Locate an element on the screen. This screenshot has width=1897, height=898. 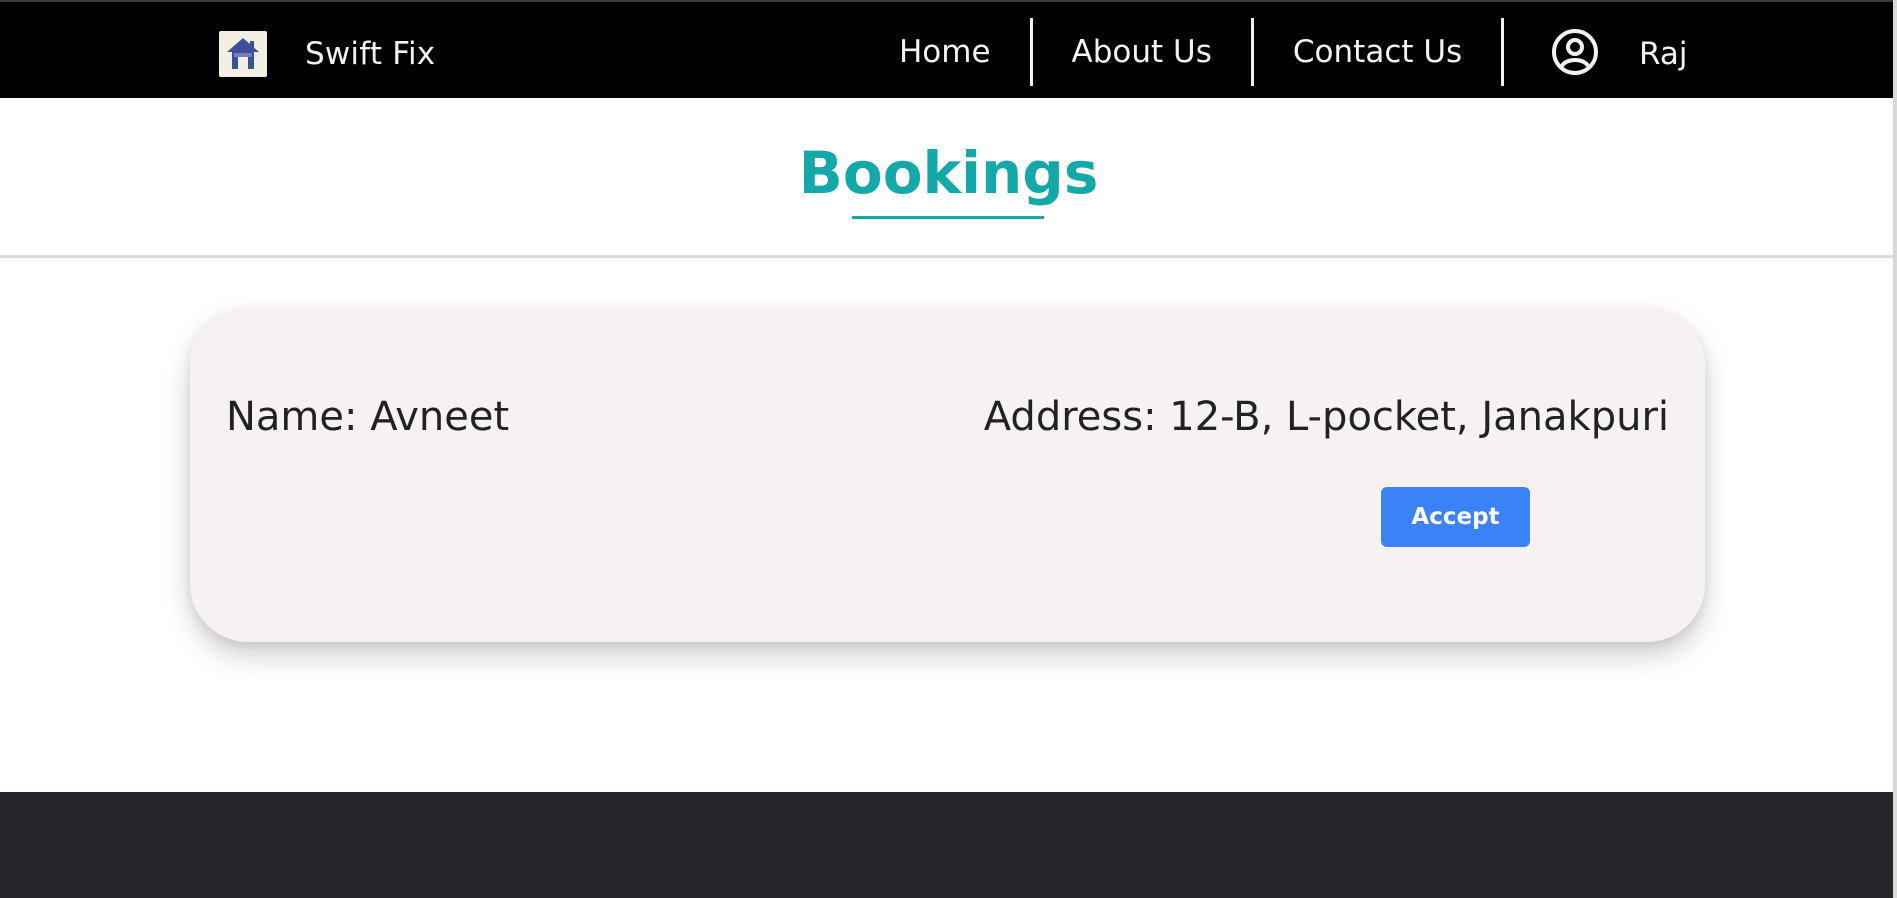
nav-divider is located at coordinates (1503, 52).